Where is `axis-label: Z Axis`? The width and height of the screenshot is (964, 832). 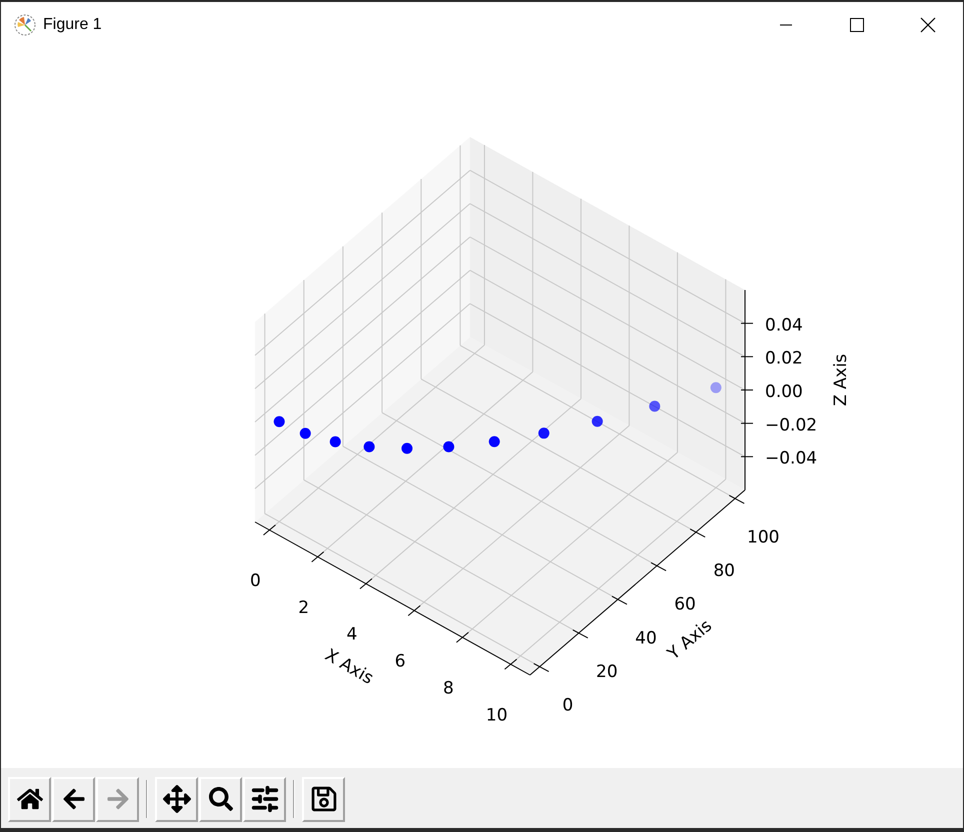 axis-label: Z Axis is located at coordinates (841, 380).